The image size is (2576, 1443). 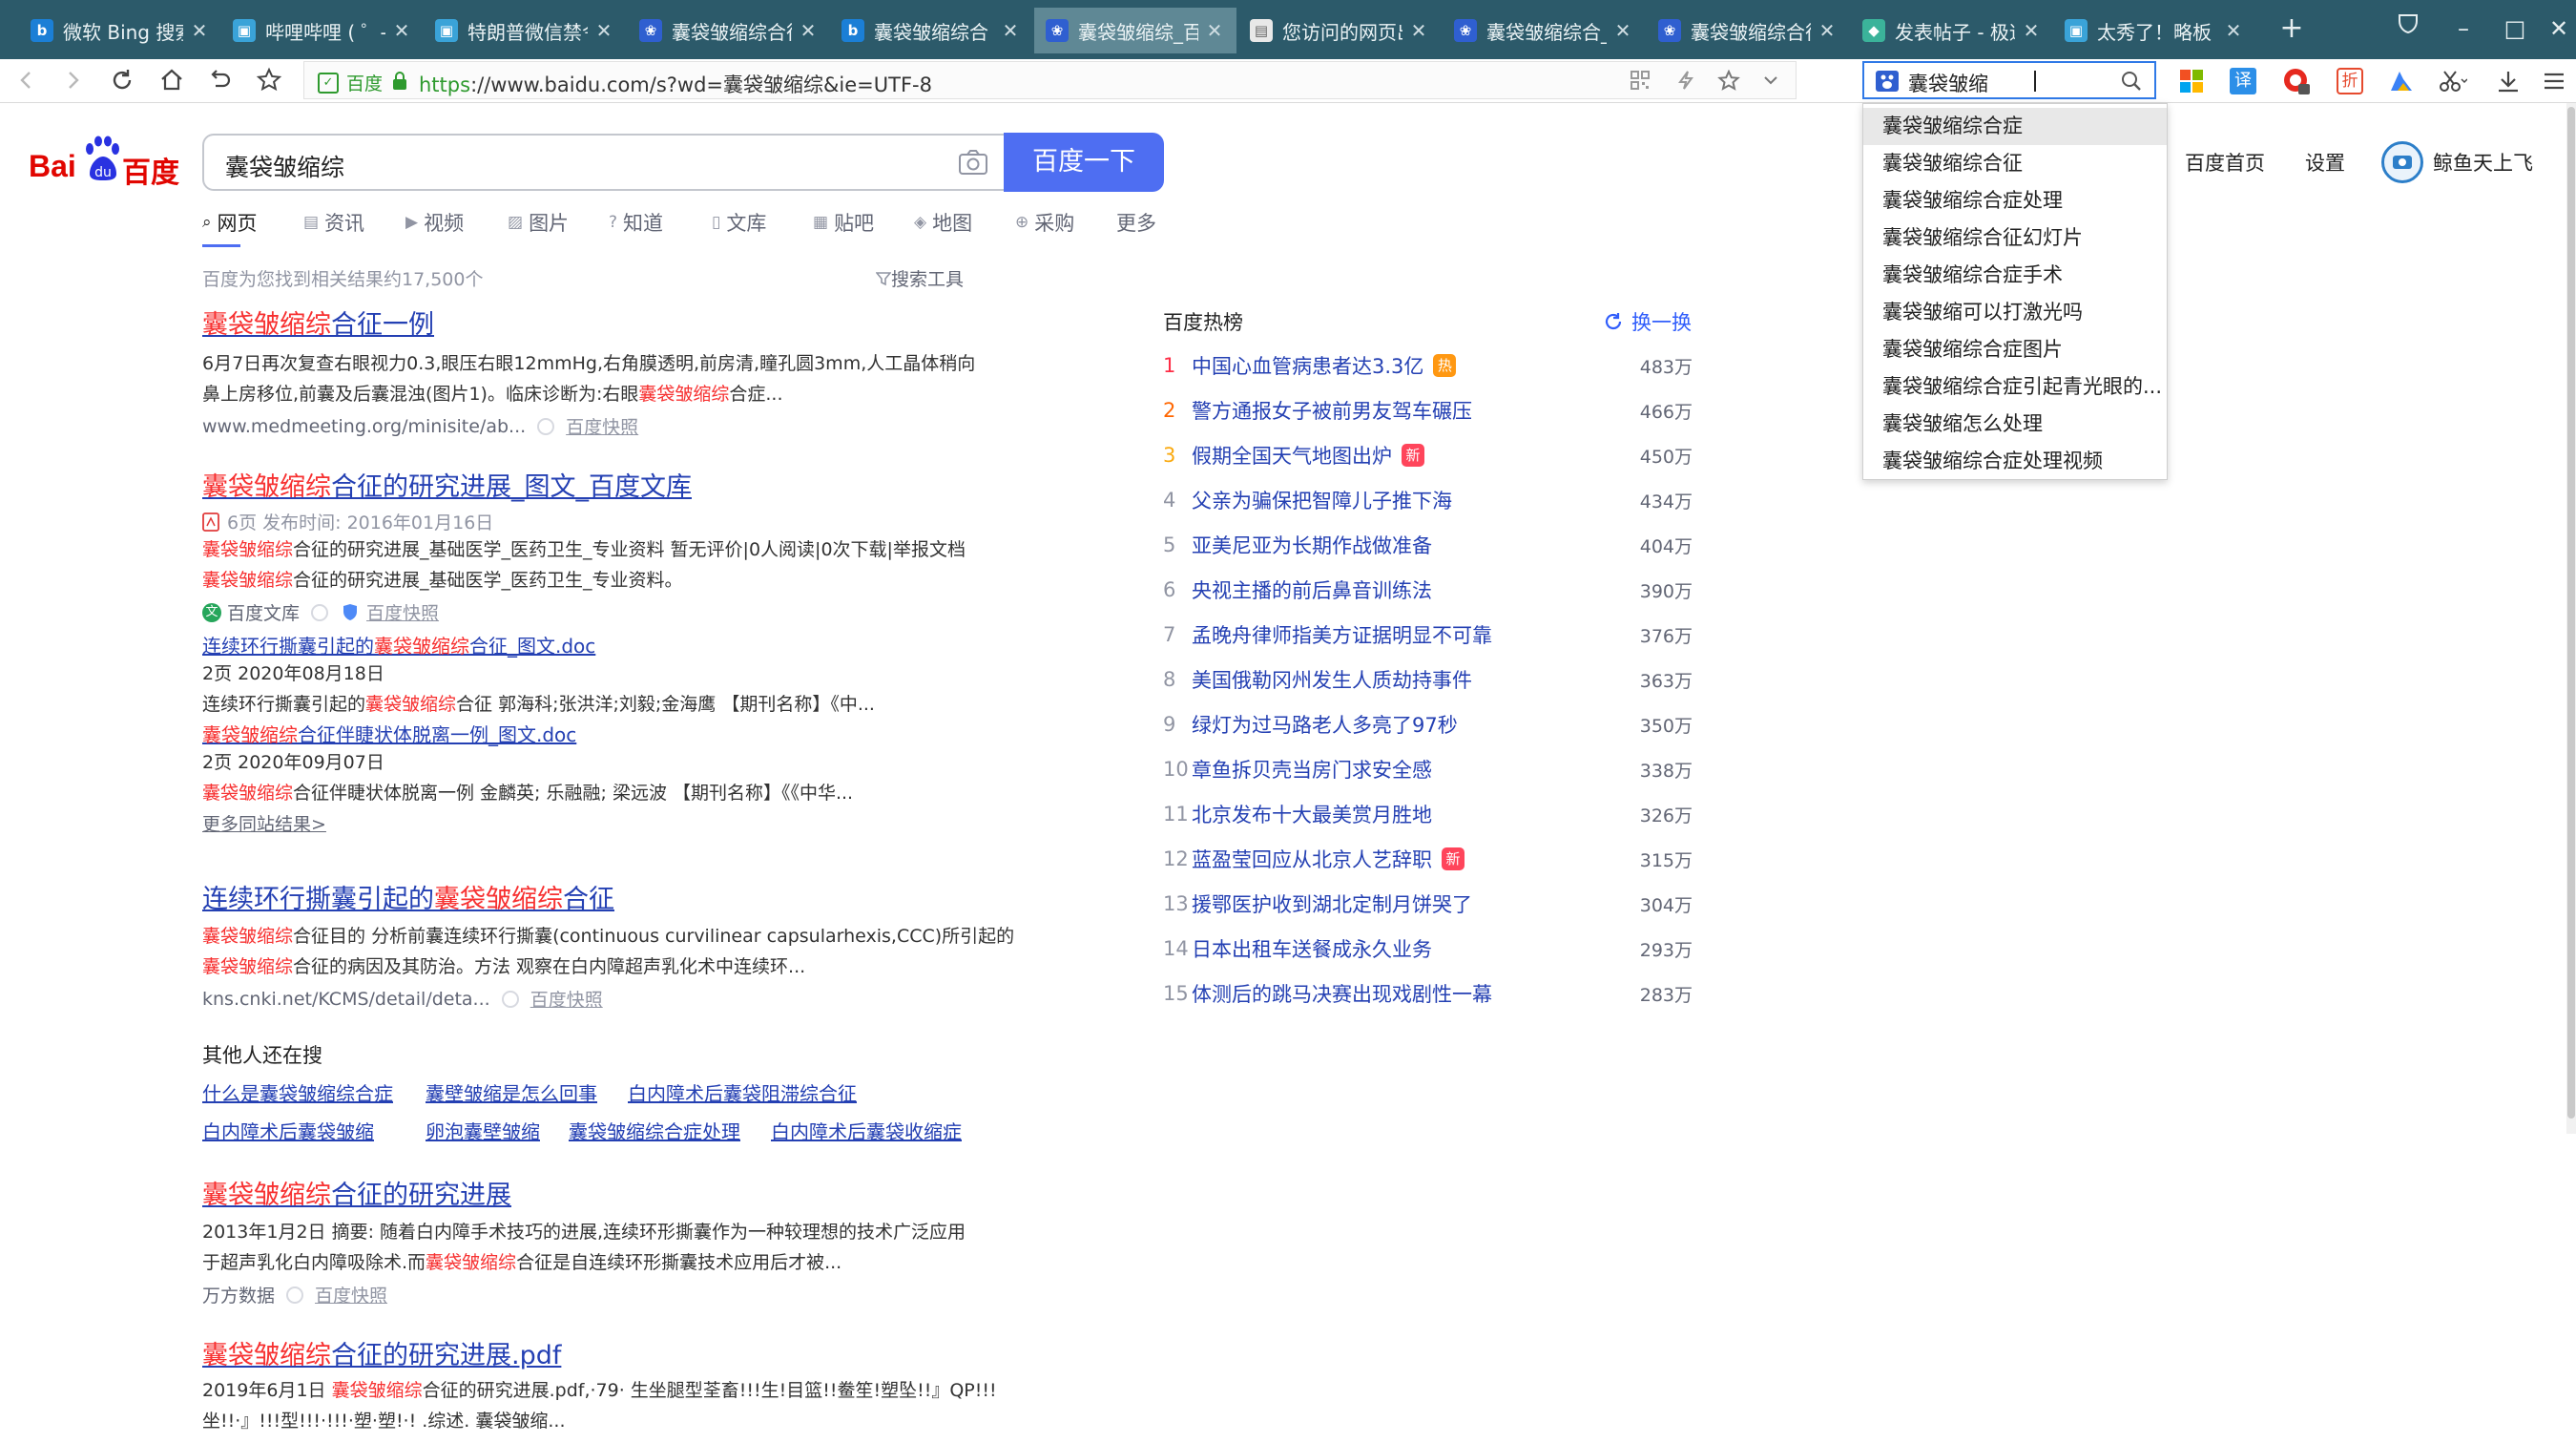 What do you see at coordinates (2554, 81) in the screenshot?
I see `menu-icon` at bounding box center [2554, 81].